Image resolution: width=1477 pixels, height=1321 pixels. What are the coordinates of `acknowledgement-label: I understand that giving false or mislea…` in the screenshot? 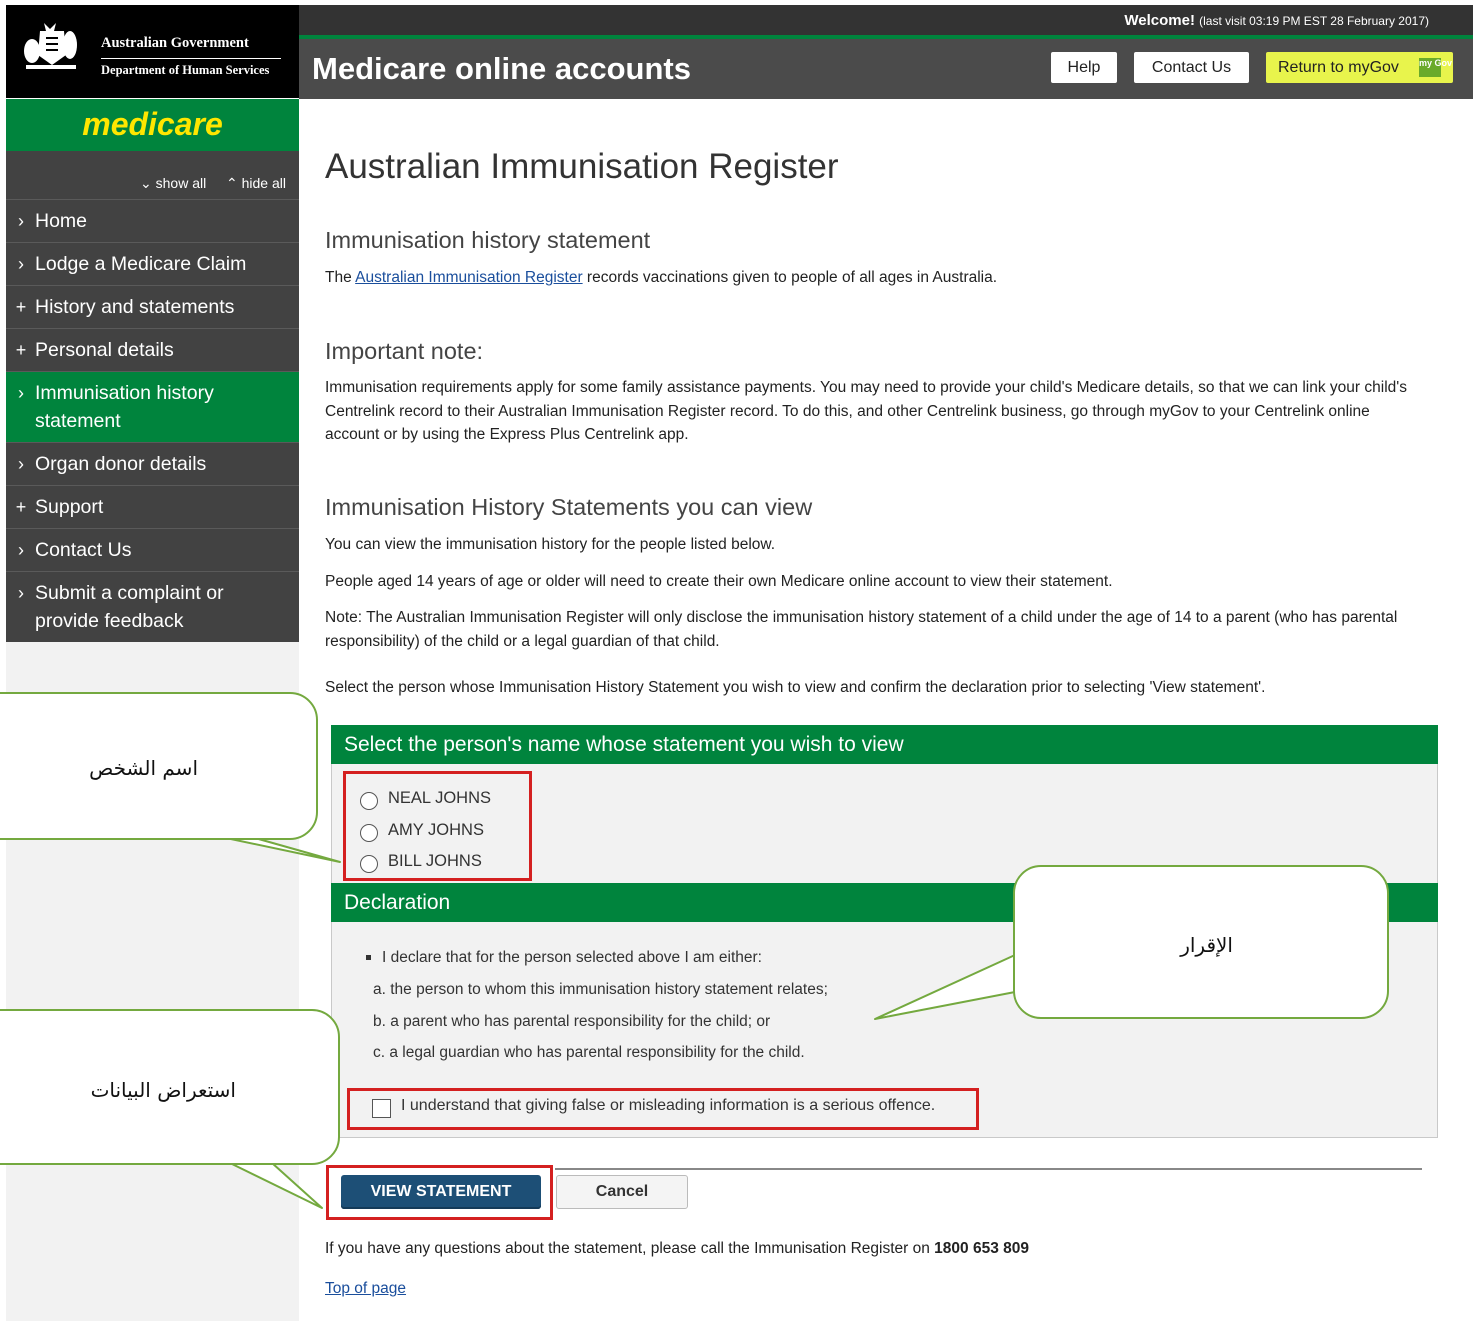 It's located at (668, 1105).